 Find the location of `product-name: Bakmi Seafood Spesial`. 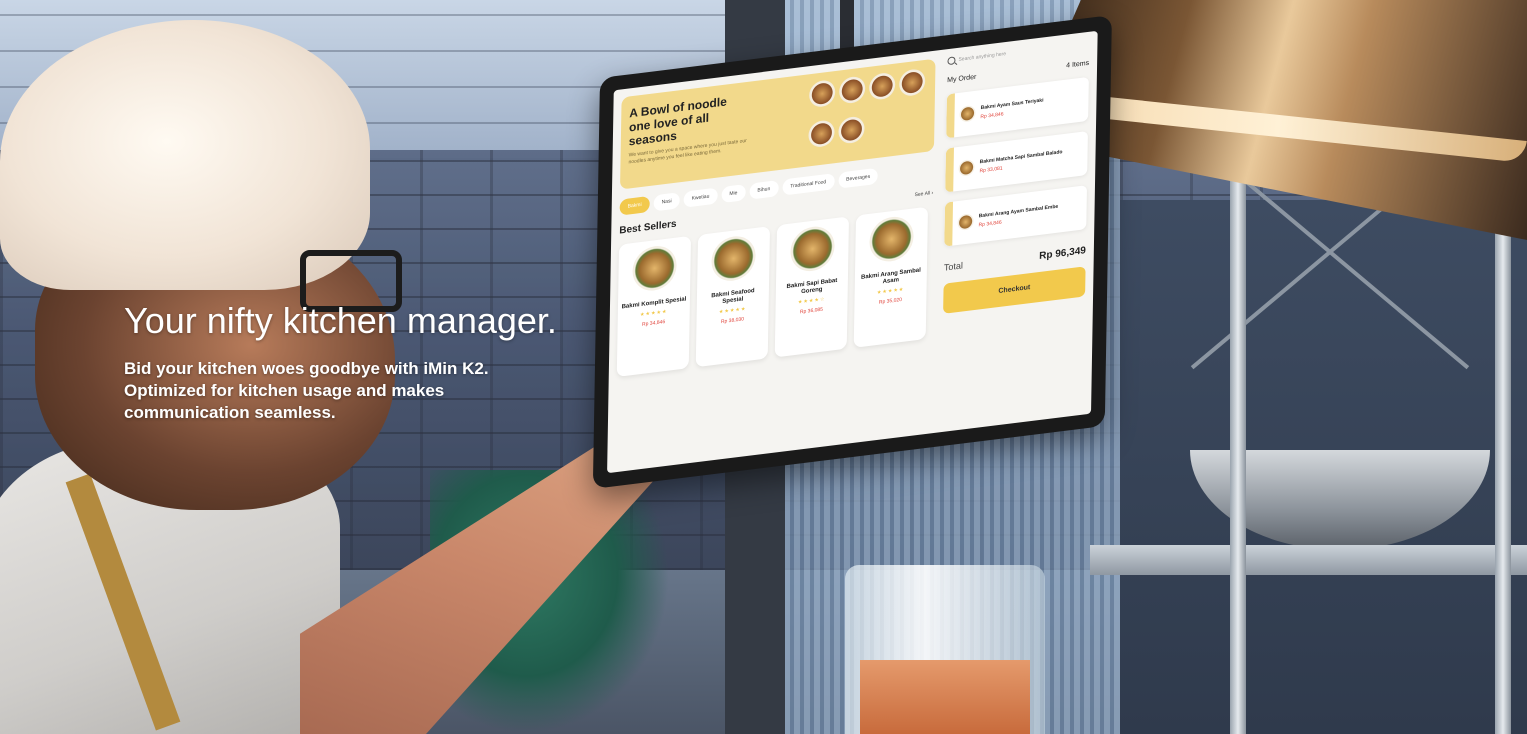

product-name: Bakmi Seafood Spesial is located at coordinates (733, 296).